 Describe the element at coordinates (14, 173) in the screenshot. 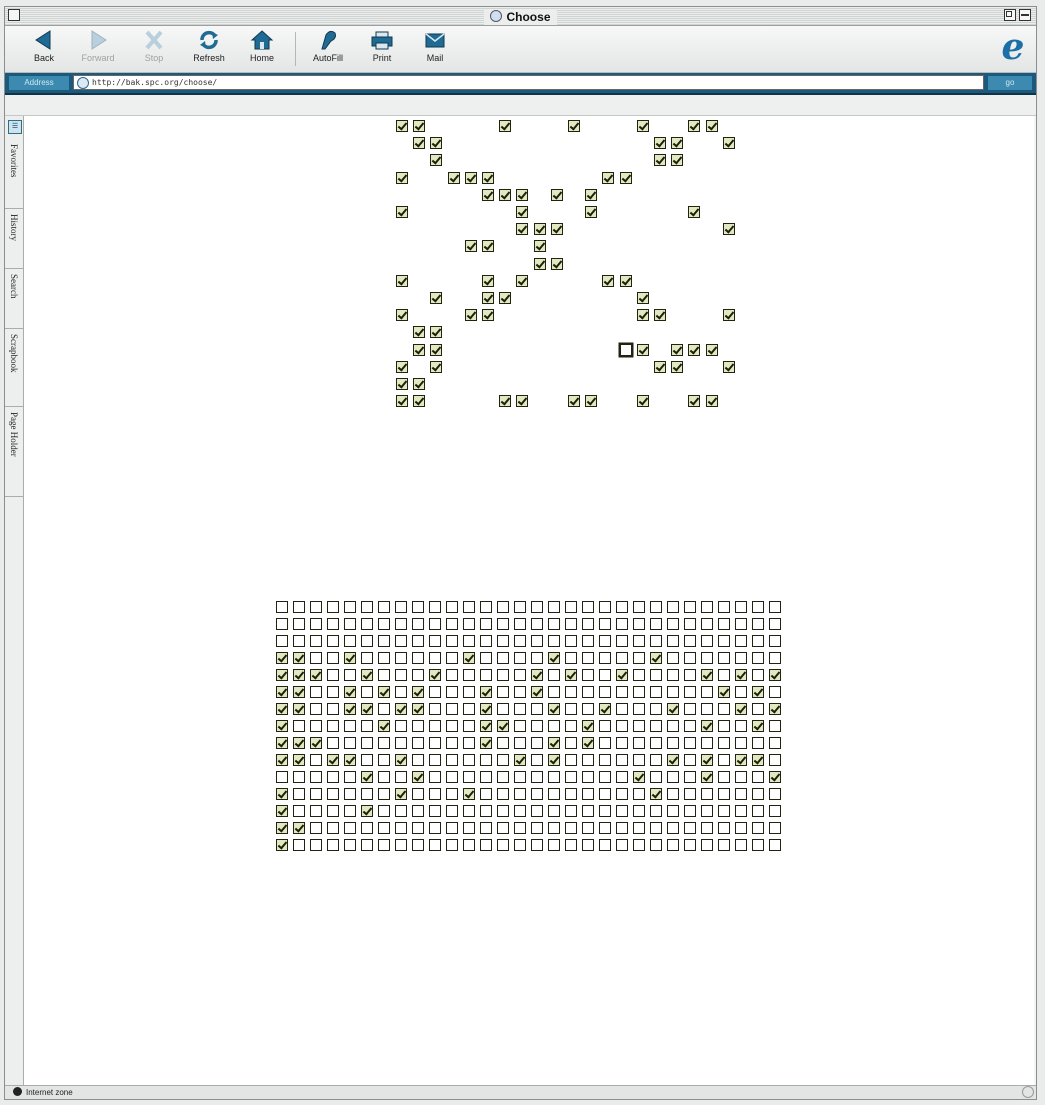

I see `tab-favorites: Favorites` at that location.